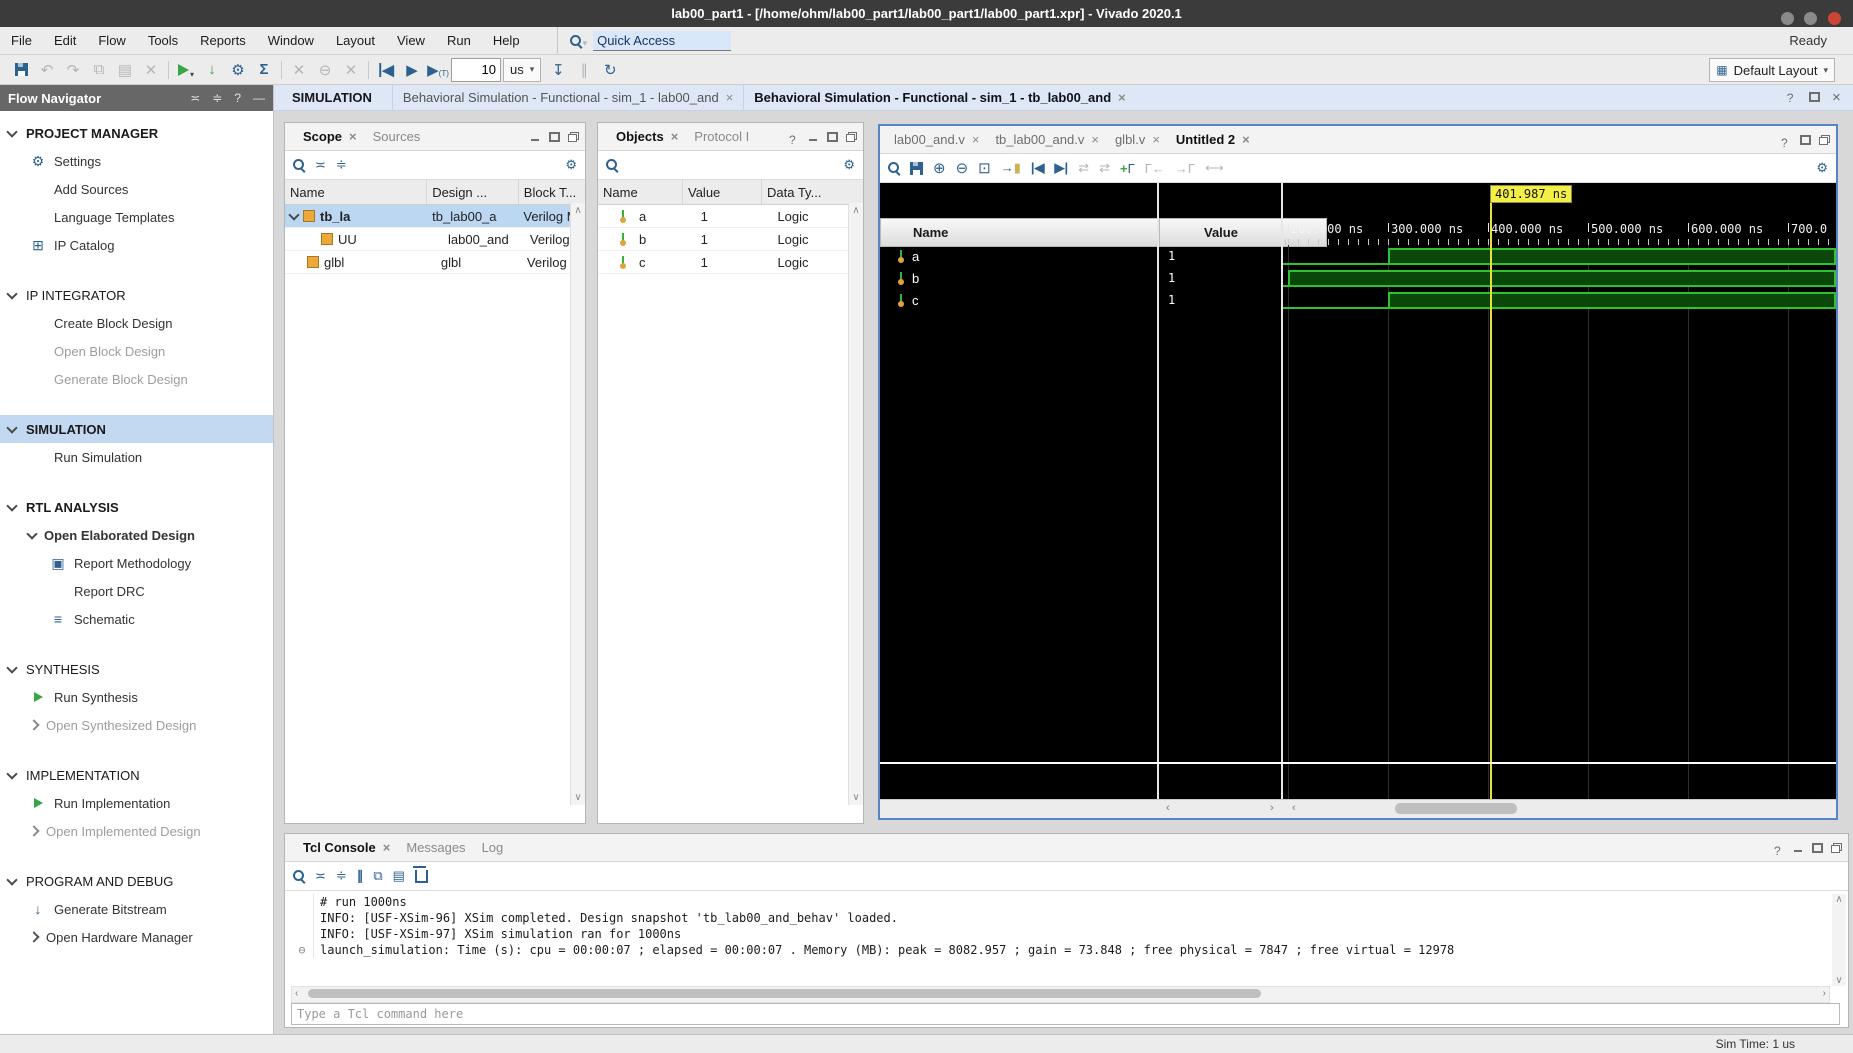  I want to click on next-transition-icon: ▶|, so click(1062, 168).